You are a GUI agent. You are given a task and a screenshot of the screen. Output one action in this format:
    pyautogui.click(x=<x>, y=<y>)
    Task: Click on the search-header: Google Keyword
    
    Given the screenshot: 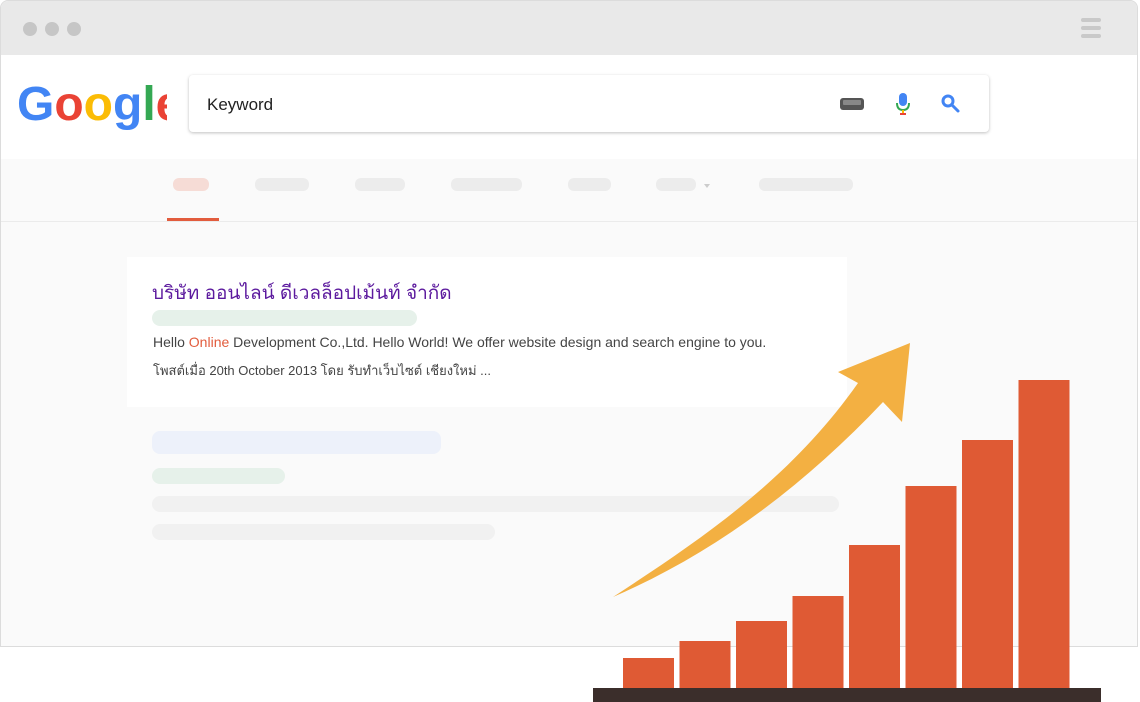 What is the action you would take?
    pyautogui.click(x=569, y=107)
    